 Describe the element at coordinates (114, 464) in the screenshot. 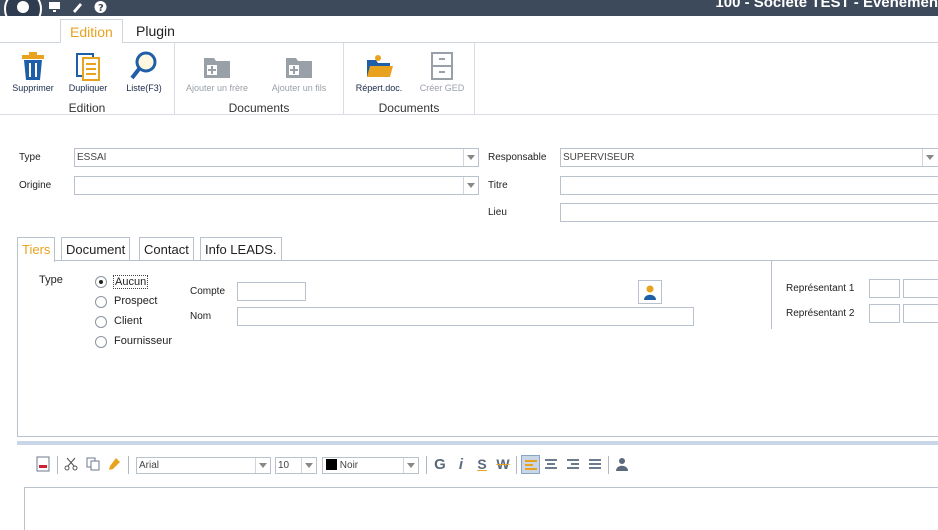

I see `format-painter-icon` at that location.